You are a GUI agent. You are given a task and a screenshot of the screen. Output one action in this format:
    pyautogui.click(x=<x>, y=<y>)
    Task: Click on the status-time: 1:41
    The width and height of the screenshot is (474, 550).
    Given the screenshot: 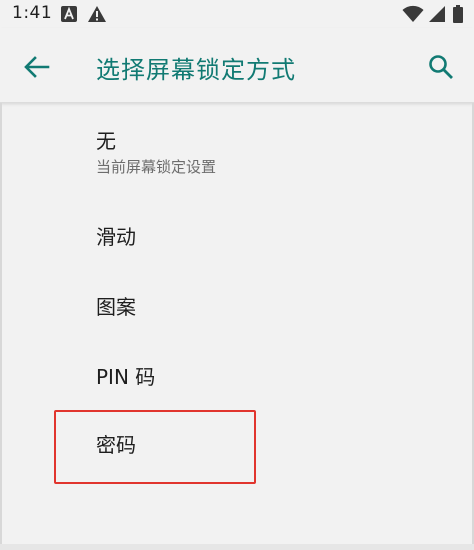 What is the action you would take?
    pyautogui.click(x=32, y=13)
    